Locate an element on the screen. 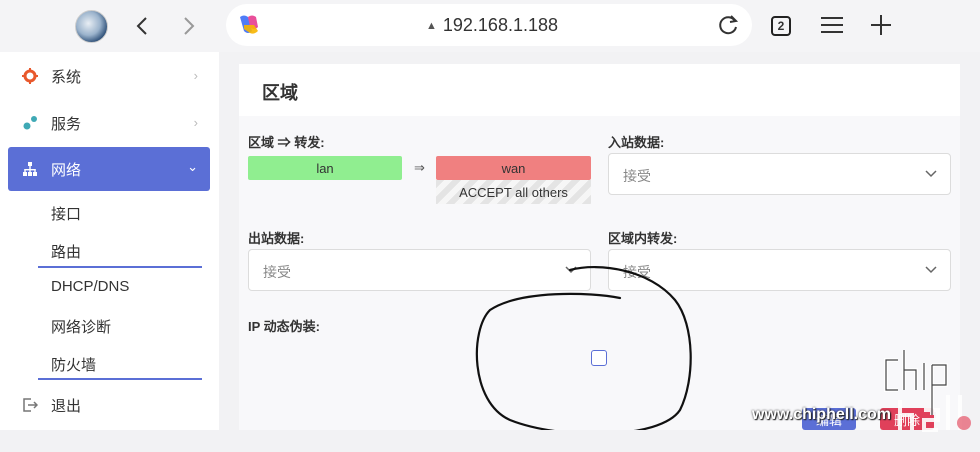 The height and width of the screenshot is (452, 980). sidebar-subitem-diagnostics: 网络诊断 is located at coordinates (81, 326).